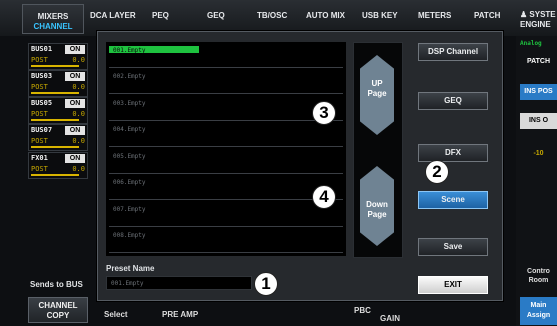 The height and width of the screenshot is (326, 557). I want to click on preset-name: 008.Empty, so click(129, 235).